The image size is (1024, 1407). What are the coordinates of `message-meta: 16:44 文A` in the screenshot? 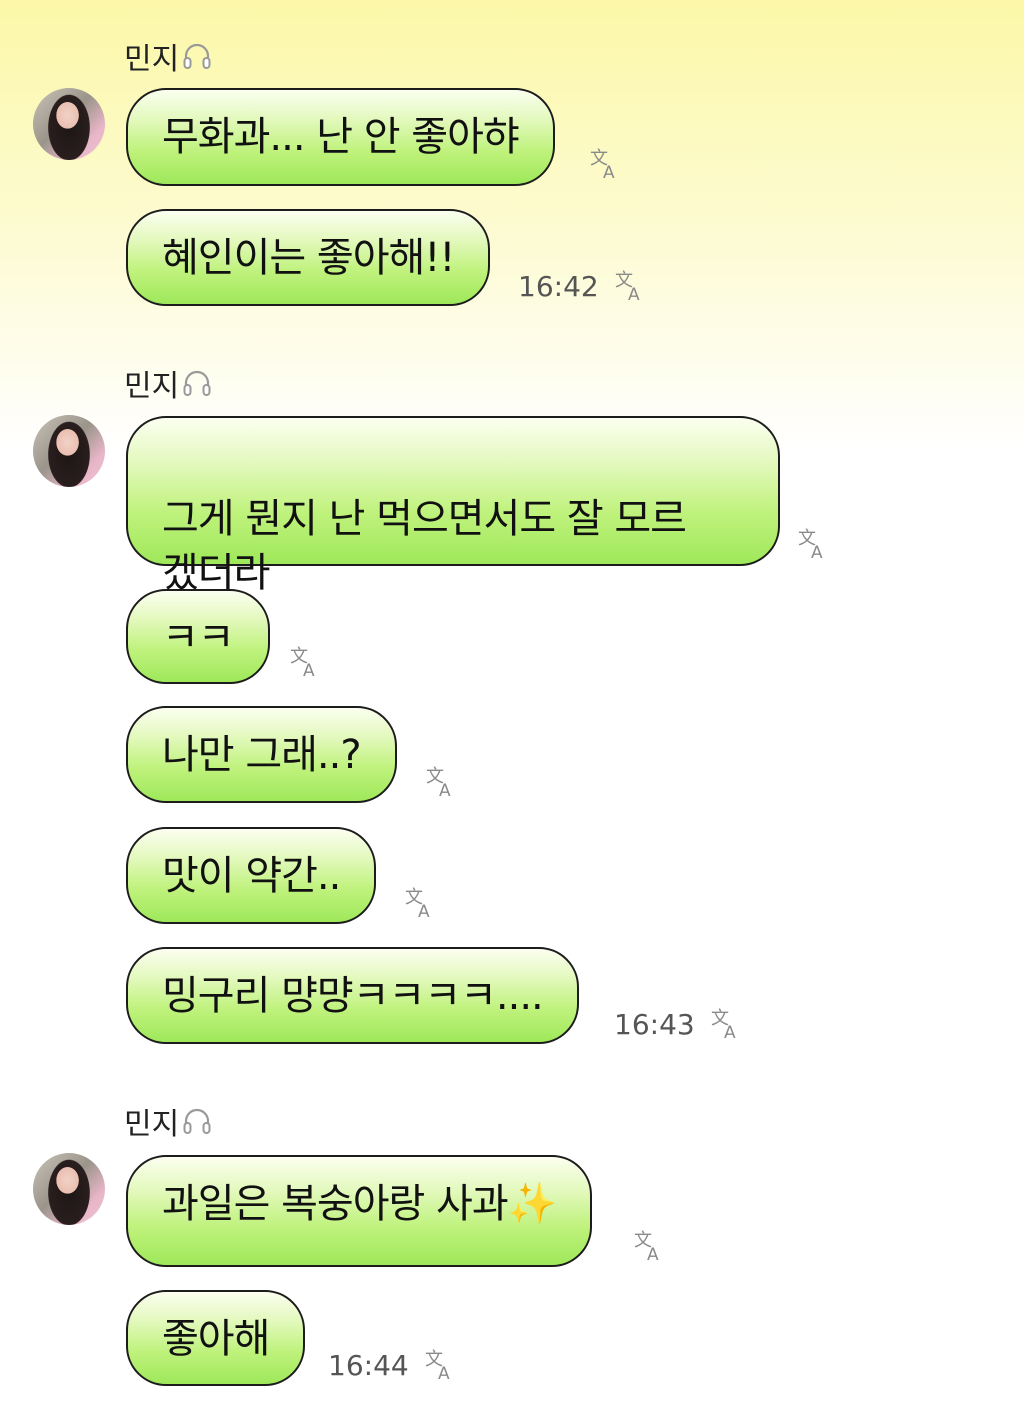 It's located at (393, 1365).